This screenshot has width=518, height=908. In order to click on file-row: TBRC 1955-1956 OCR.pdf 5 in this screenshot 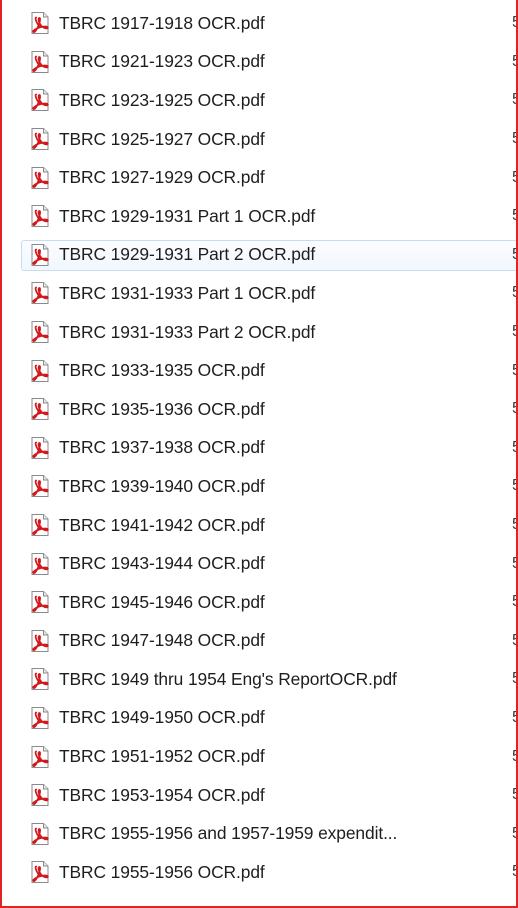, I will do `click(259, 872)`.